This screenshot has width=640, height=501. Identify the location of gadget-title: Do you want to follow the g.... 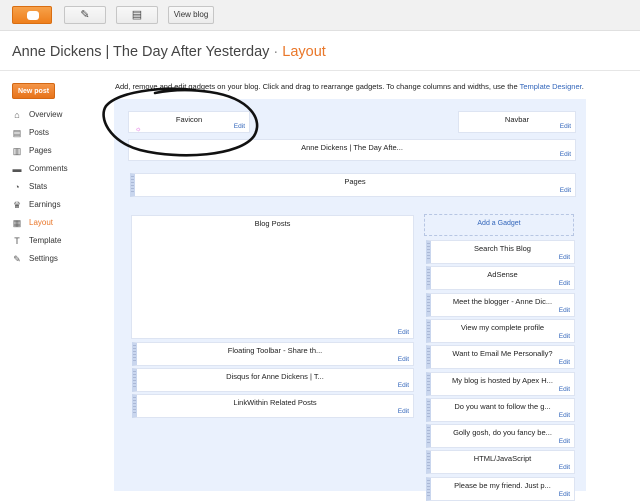
(502, 406).